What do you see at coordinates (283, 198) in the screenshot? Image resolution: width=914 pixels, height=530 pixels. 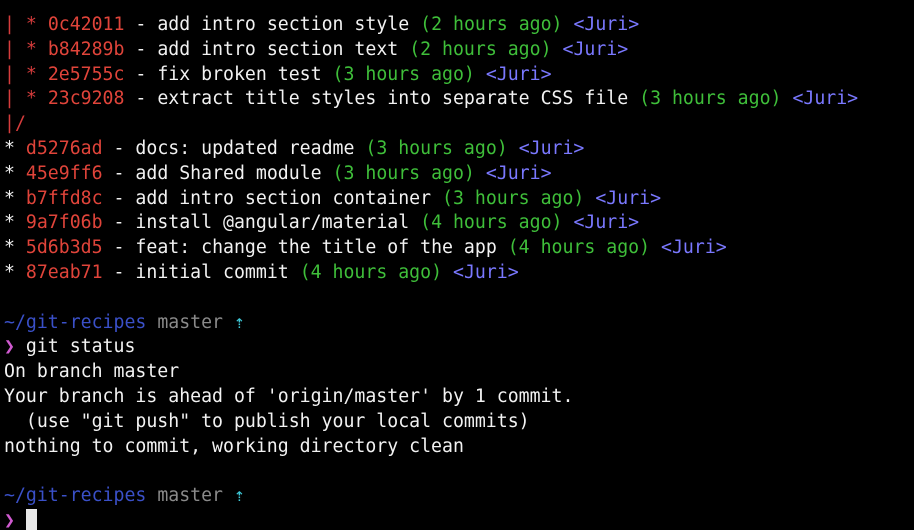 I see `commit-message: add intro section container` at bounding box center [283, 198].